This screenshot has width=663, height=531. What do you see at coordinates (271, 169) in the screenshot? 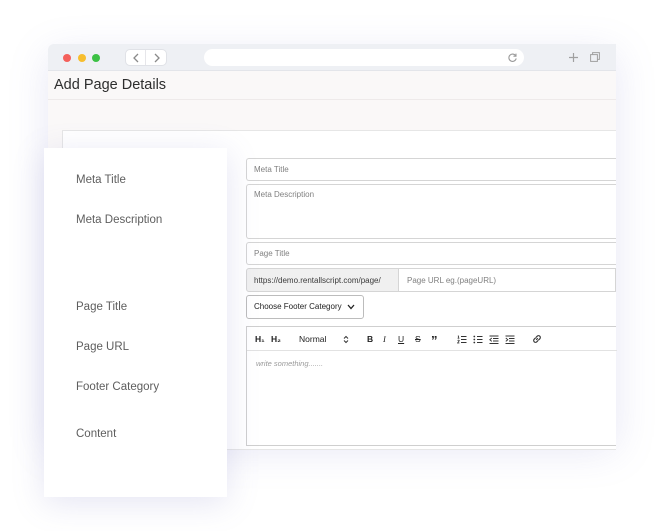
I see `meta-title-placeholder: Meta Title` at bounding box center [271, 169].